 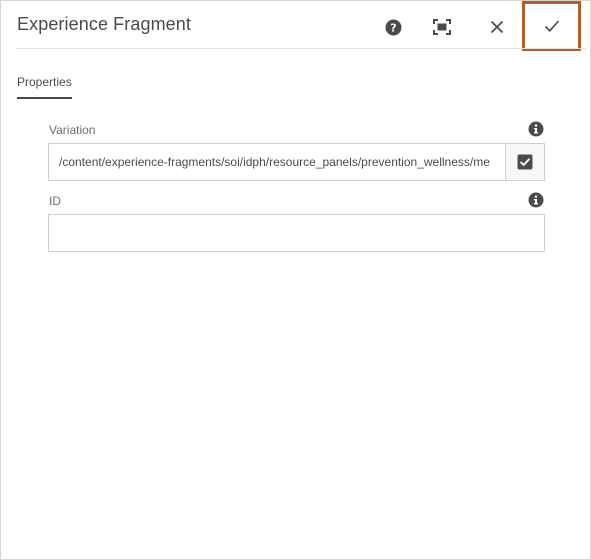 I want to click on variation-picker-button, so click(x=525, y=162).